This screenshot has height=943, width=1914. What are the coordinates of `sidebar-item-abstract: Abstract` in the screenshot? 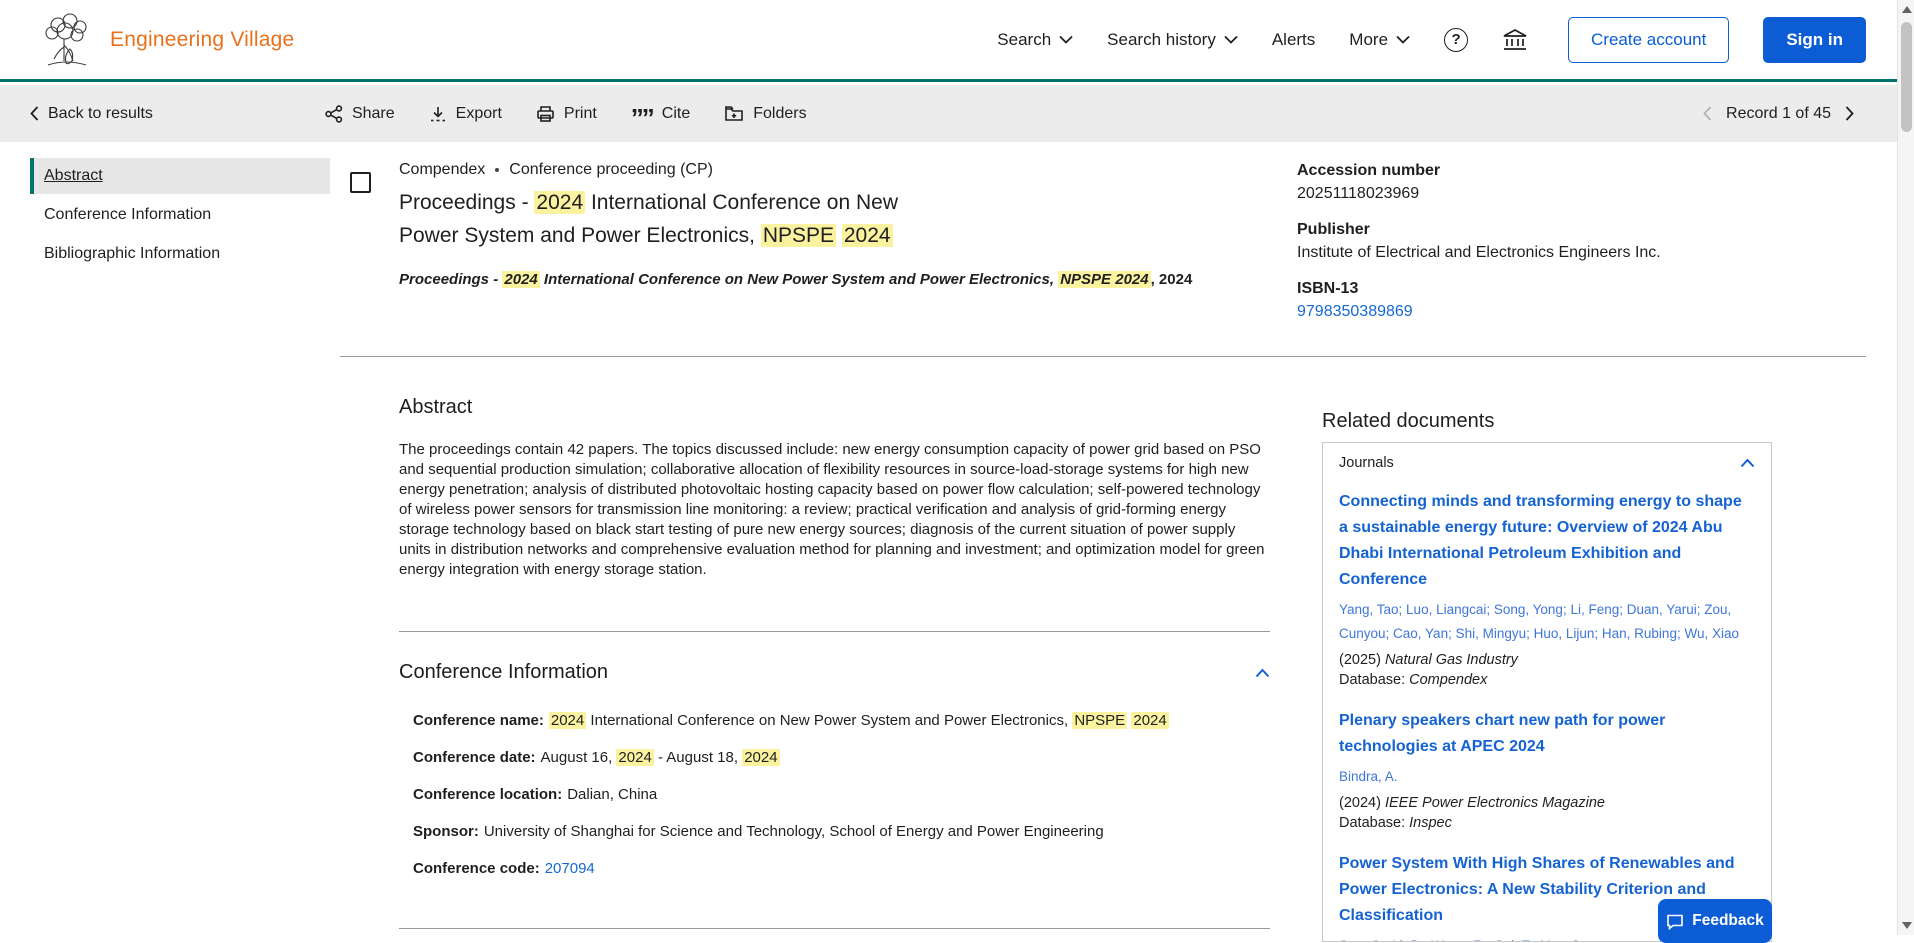 It's located at (180, 176).